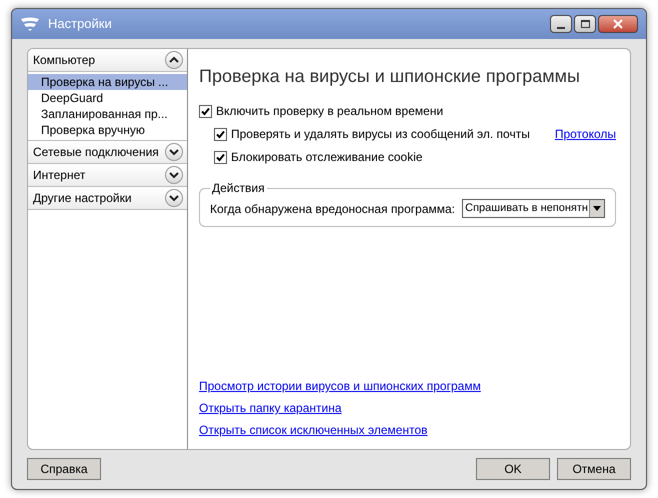 The width and height of the screenshot is (658, 498). Describe the element at coordinates (59, 175) in the screenshot. I see `section-title: Интернет` at that location.